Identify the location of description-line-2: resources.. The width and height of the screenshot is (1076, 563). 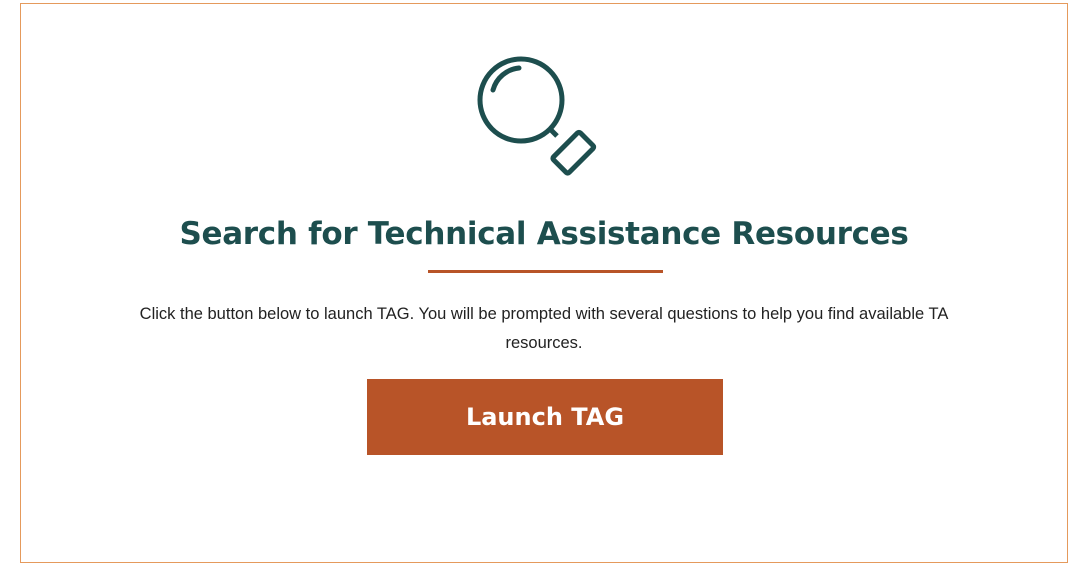
(544, 343).